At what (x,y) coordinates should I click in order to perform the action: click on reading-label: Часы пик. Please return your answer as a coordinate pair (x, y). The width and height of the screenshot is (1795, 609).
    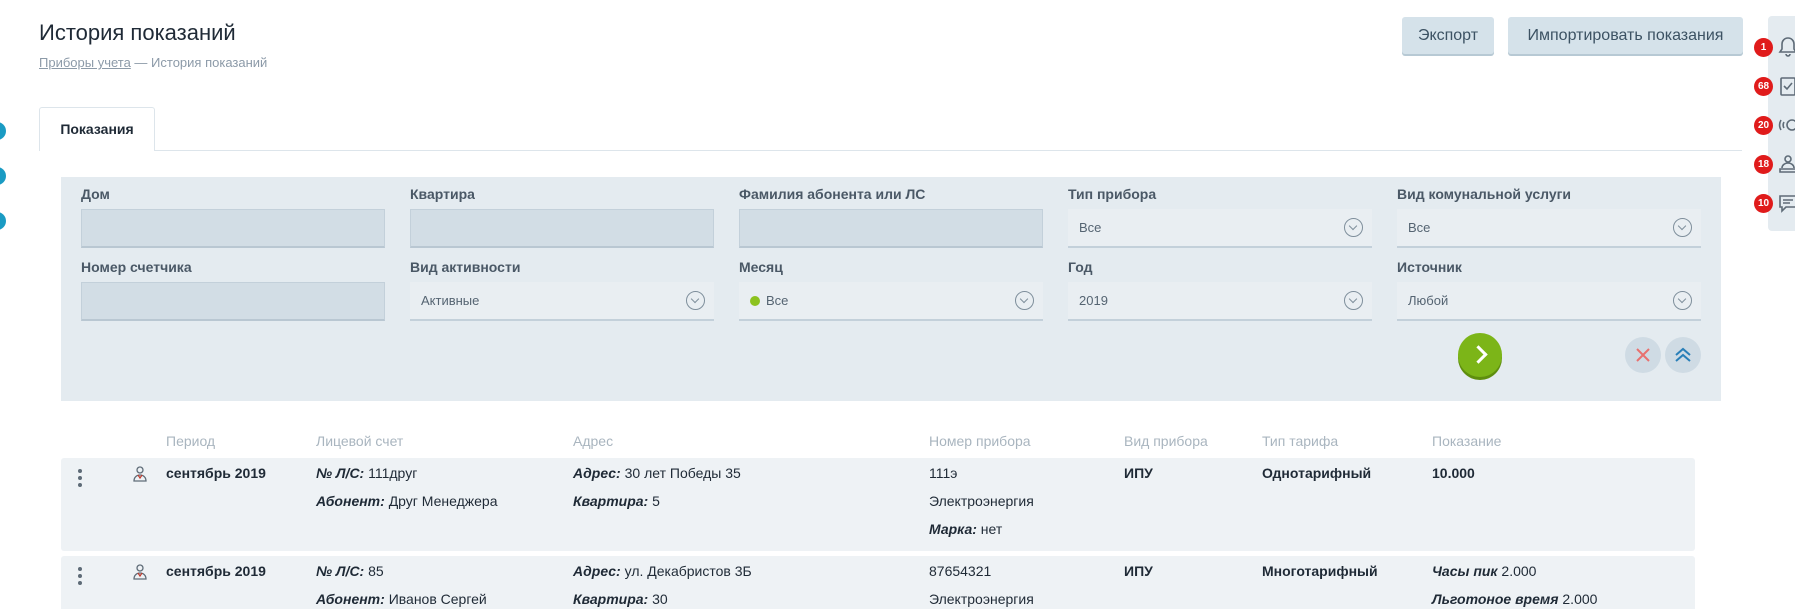
    Looking at the image, I should click on (1465, 571).